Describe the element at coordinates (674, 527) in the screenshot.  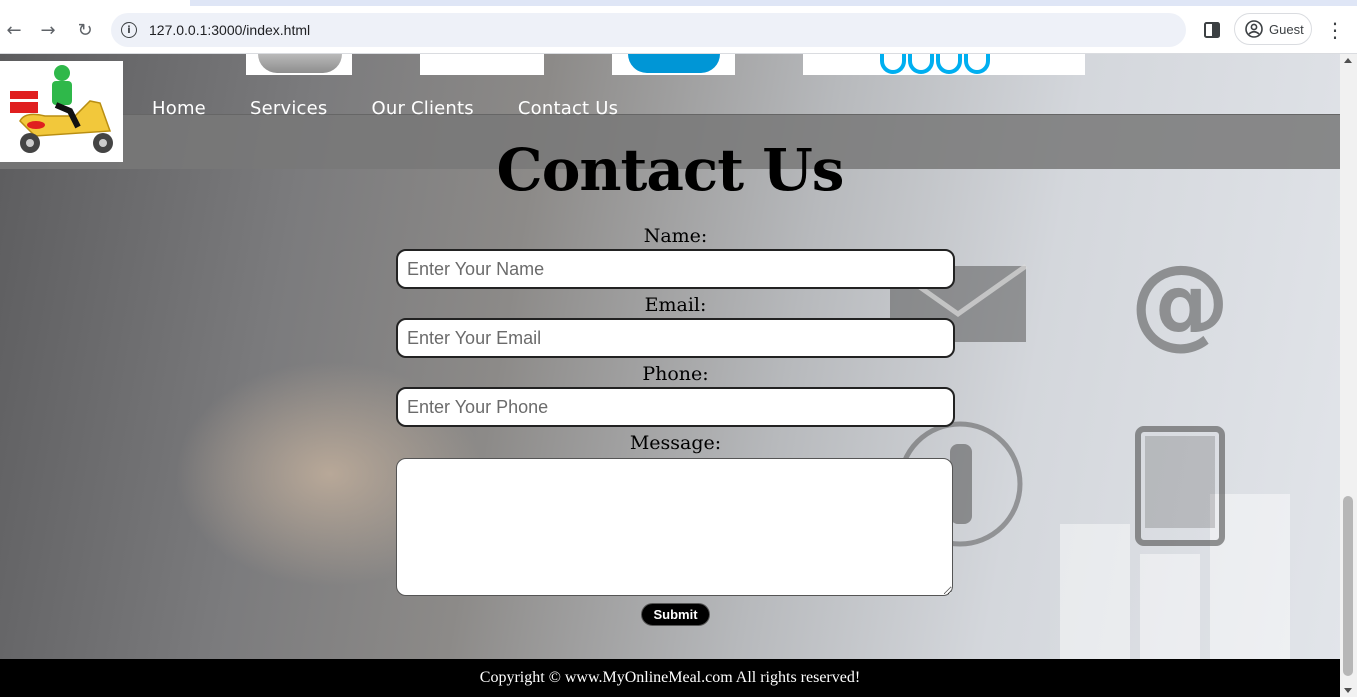
I see `message-textarea` at that location.